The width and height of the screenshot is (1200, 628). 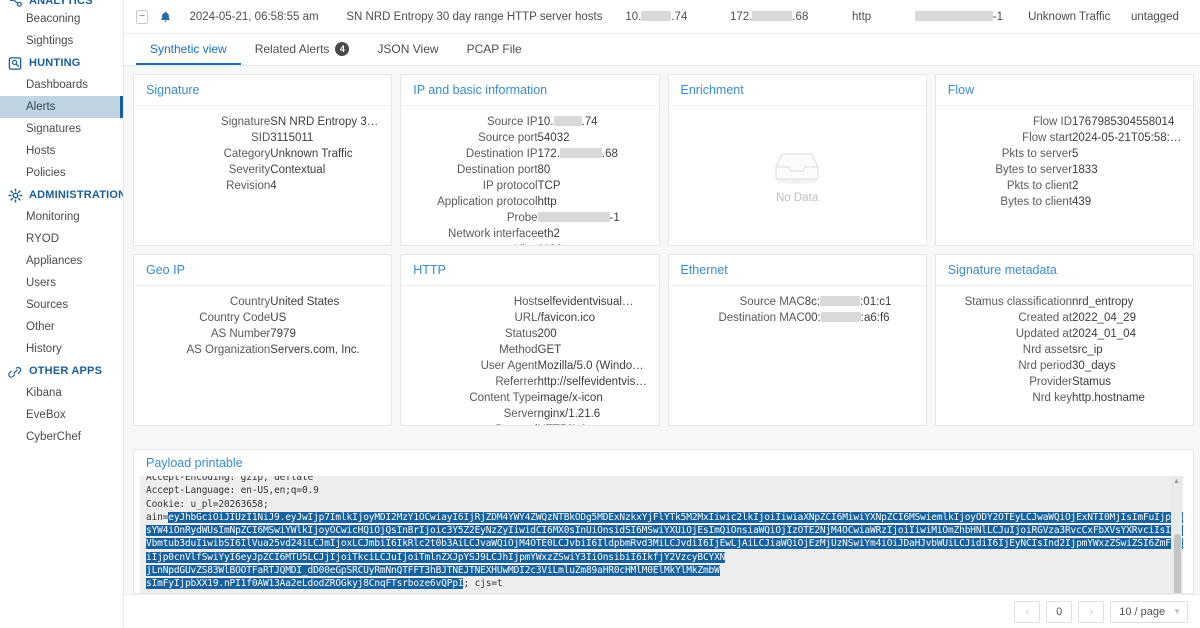 I want to click on detail-row: Revision 4, so click(x=260, y=186).